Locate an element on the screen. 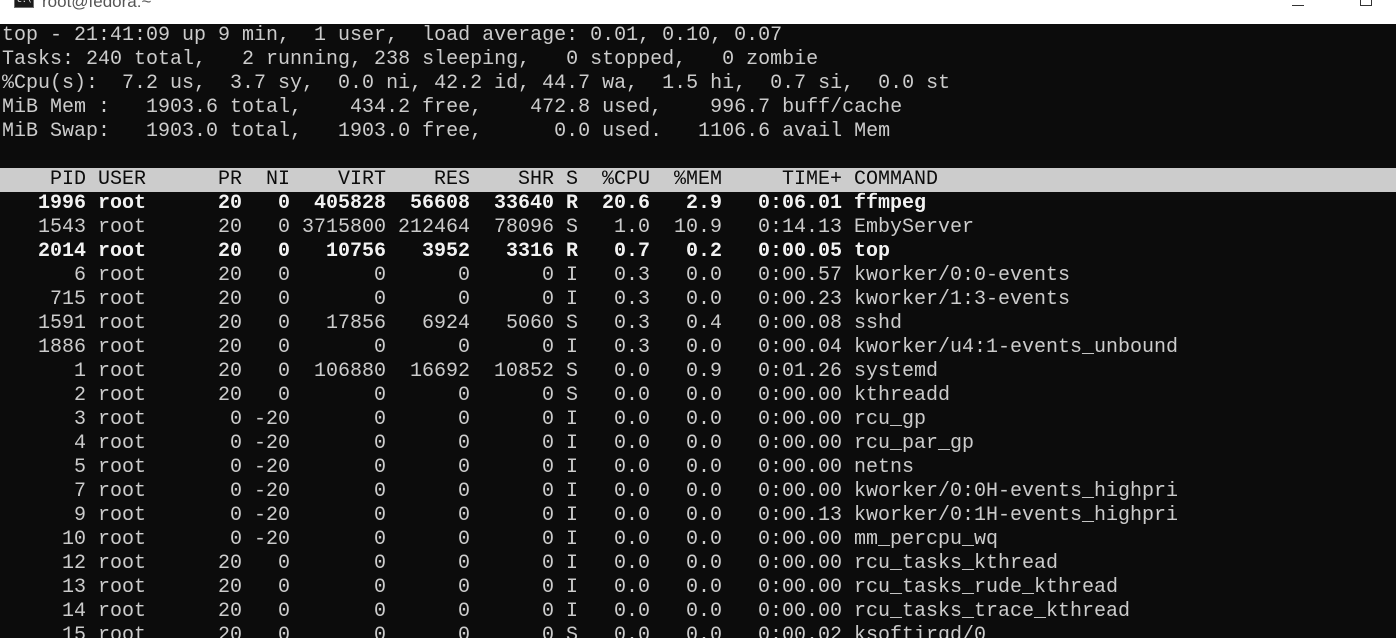 This screenshot has height=638, width=1396. column-header-res: RES is located at coordinates (451, 179).